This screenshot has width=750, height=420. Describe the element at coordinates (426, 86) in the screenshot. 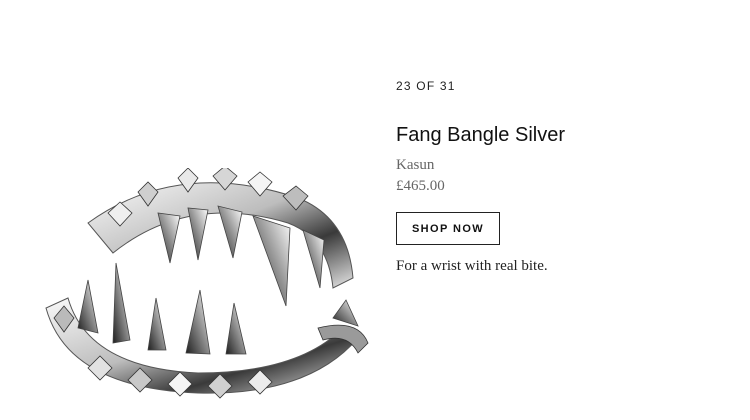

I see `slide-counter: 23 OF 31` at that location.